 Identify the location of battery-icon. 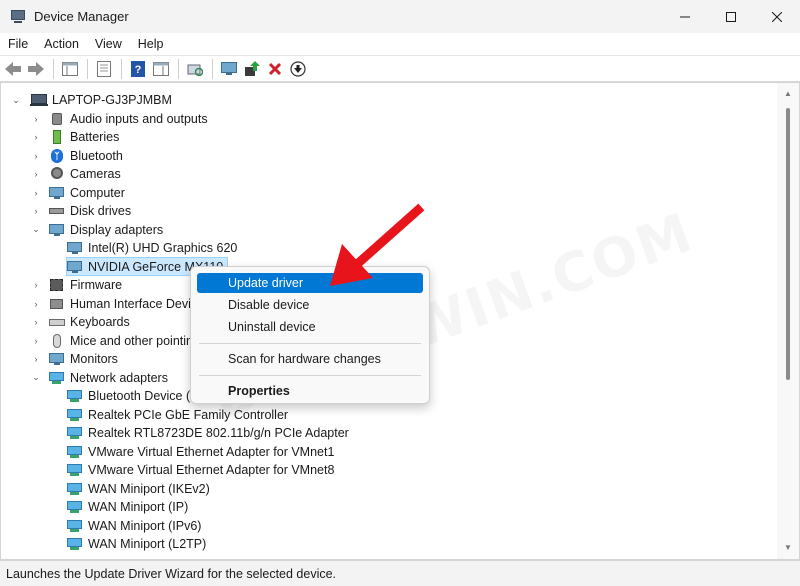
(57, 137).